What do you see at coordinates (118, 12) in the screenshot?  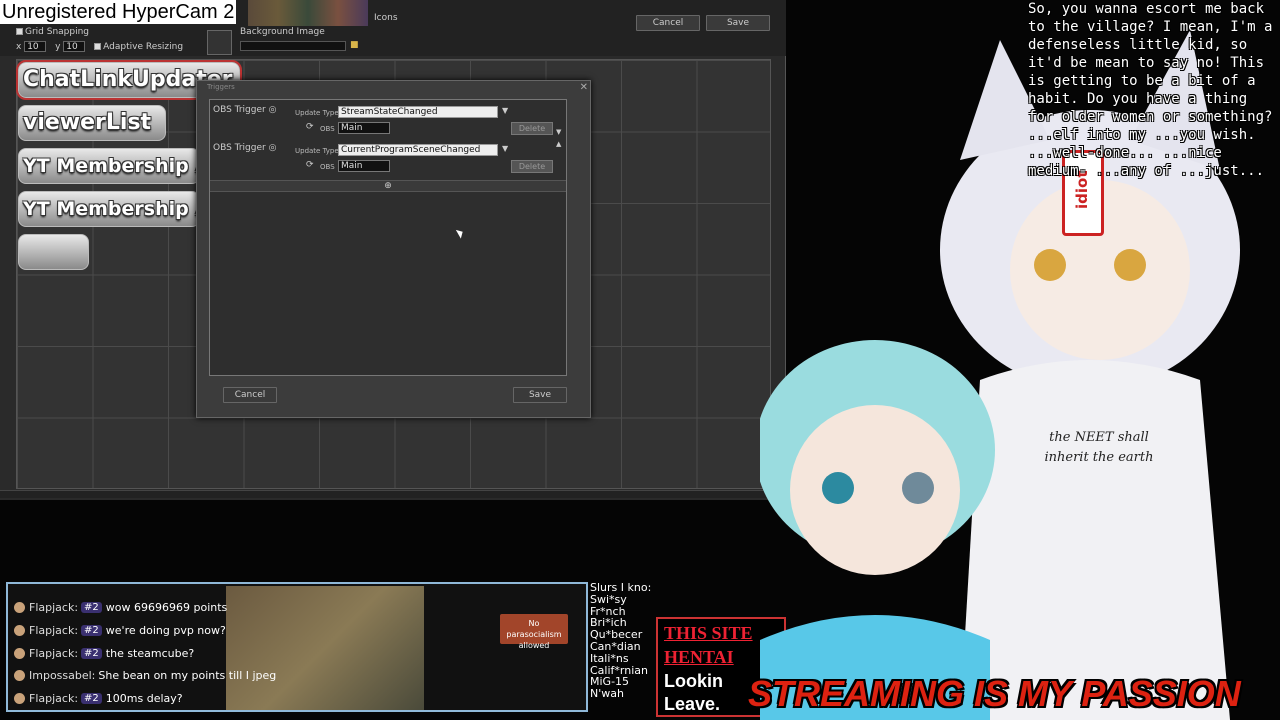 I see `hypercam-watermark: Unregistered HyperCam 2` at bounding box center [118, 12].